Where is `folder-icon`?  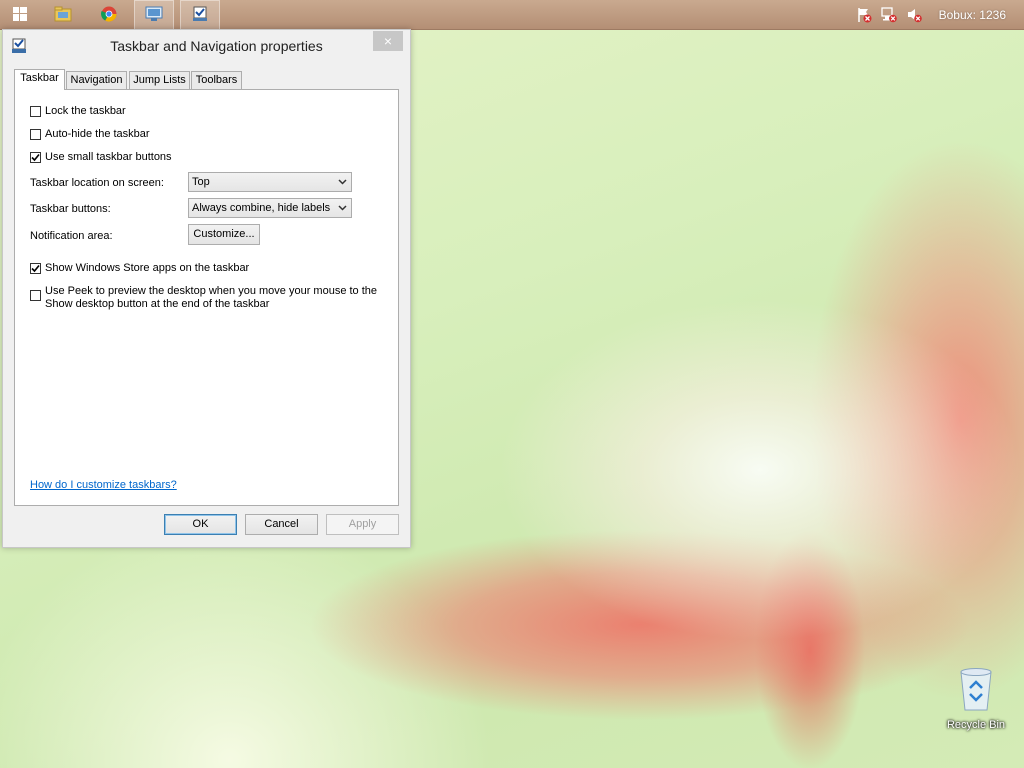 folder-icon is located at coordinates (63, 15).